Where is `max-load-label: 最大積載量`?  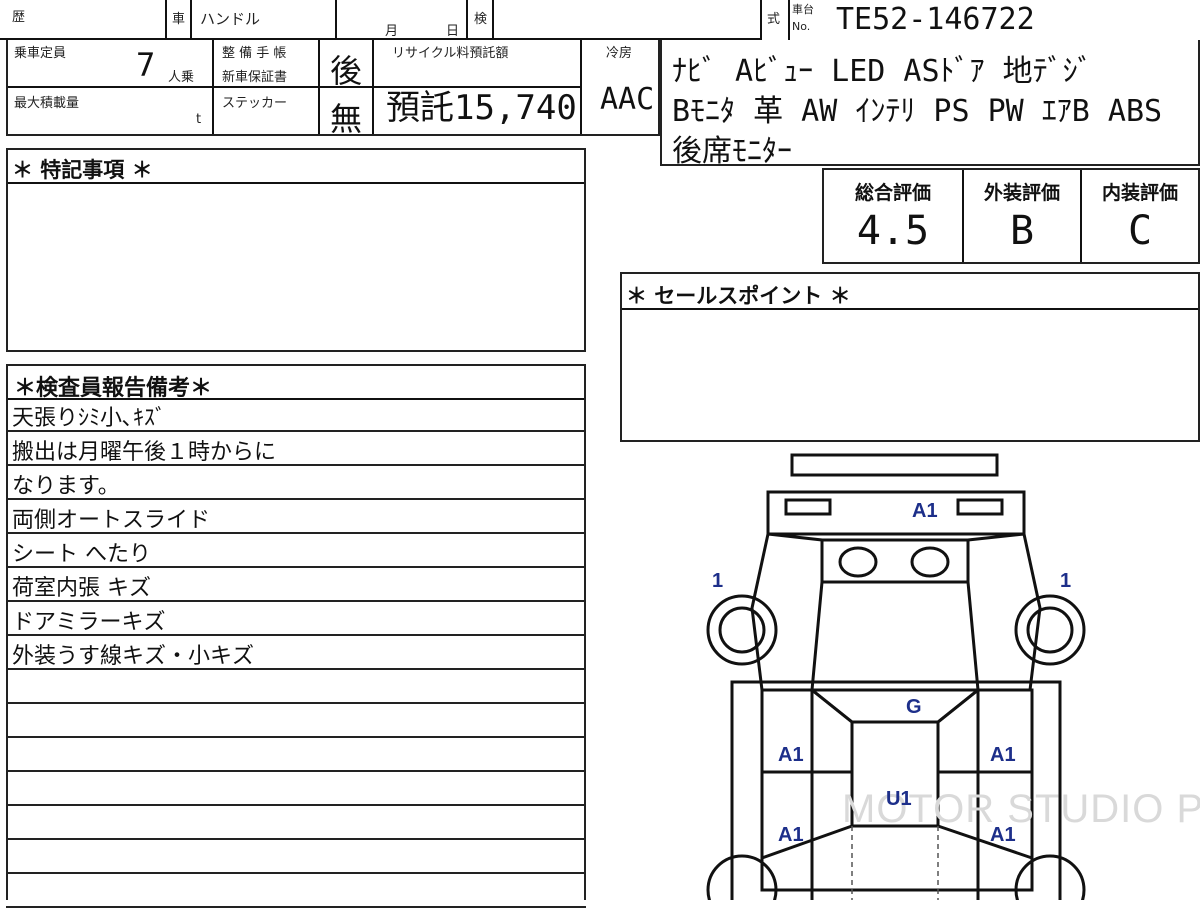
max-load-label: 最大積載量 is located at coordinates (47, 103).